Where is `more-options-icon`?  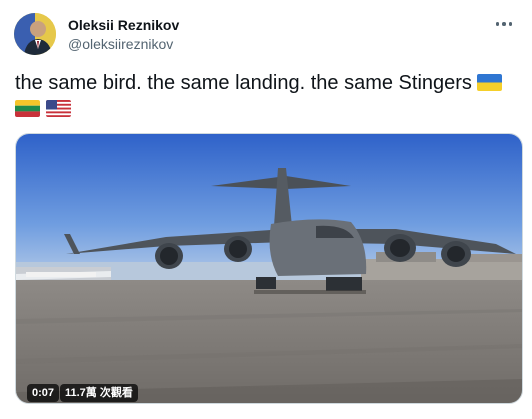
more-options-icon is located at coordinates (497, 24).